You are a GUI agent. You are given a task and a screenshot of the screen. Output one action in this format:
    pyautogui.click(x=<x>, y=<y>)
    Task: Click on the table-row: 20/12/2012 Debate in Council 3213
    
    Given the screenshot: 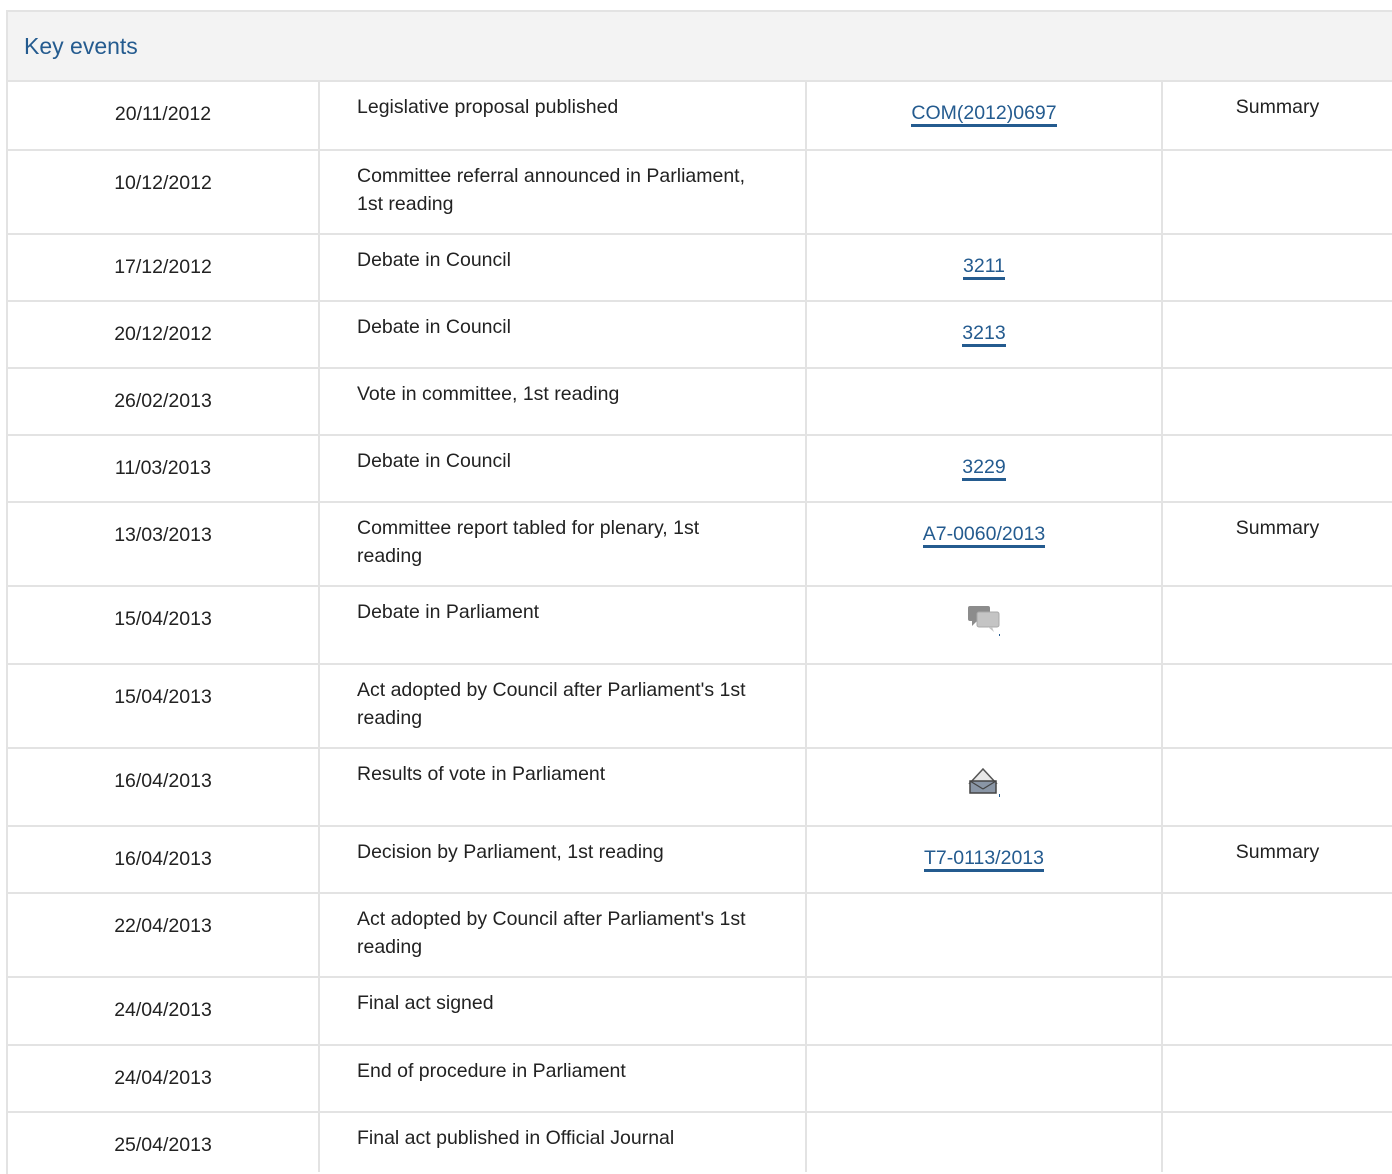 What is the action you would take?
    pyautogui.click(x=700, y=335)
    